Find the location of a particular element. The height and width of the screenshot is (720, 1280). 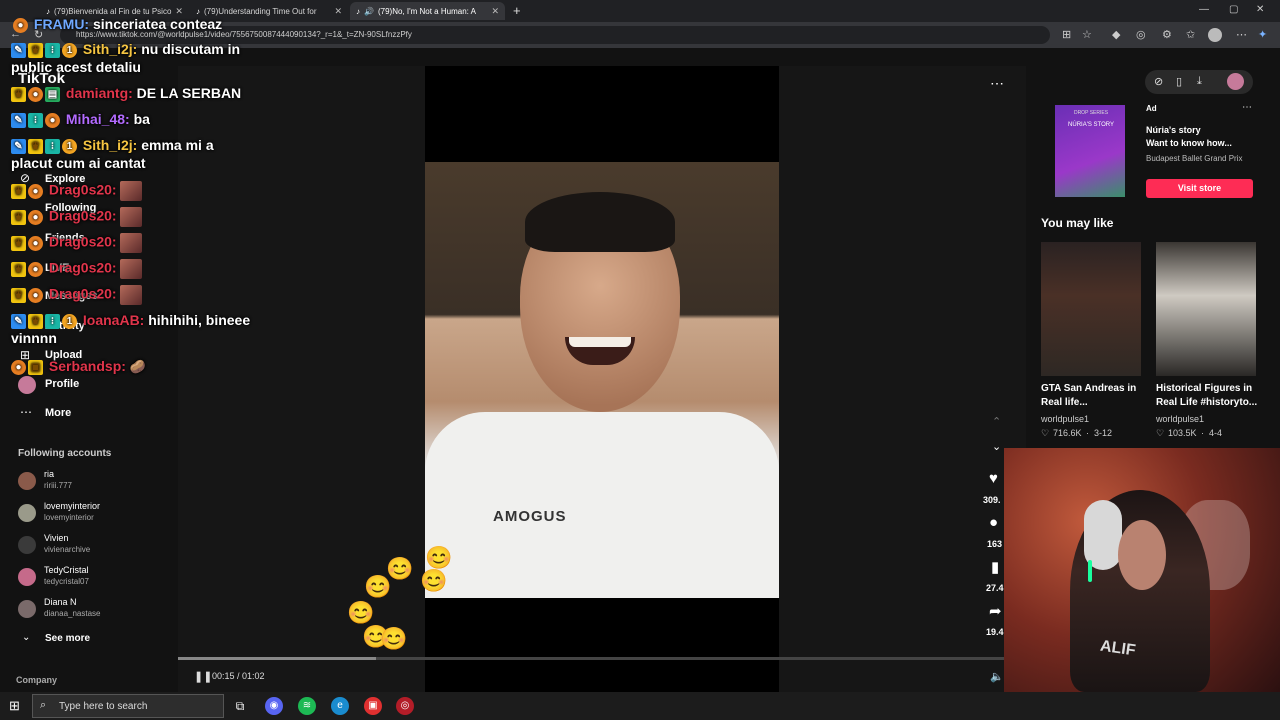

account-name: lovemyinterior is located at coordinates (72, 506).